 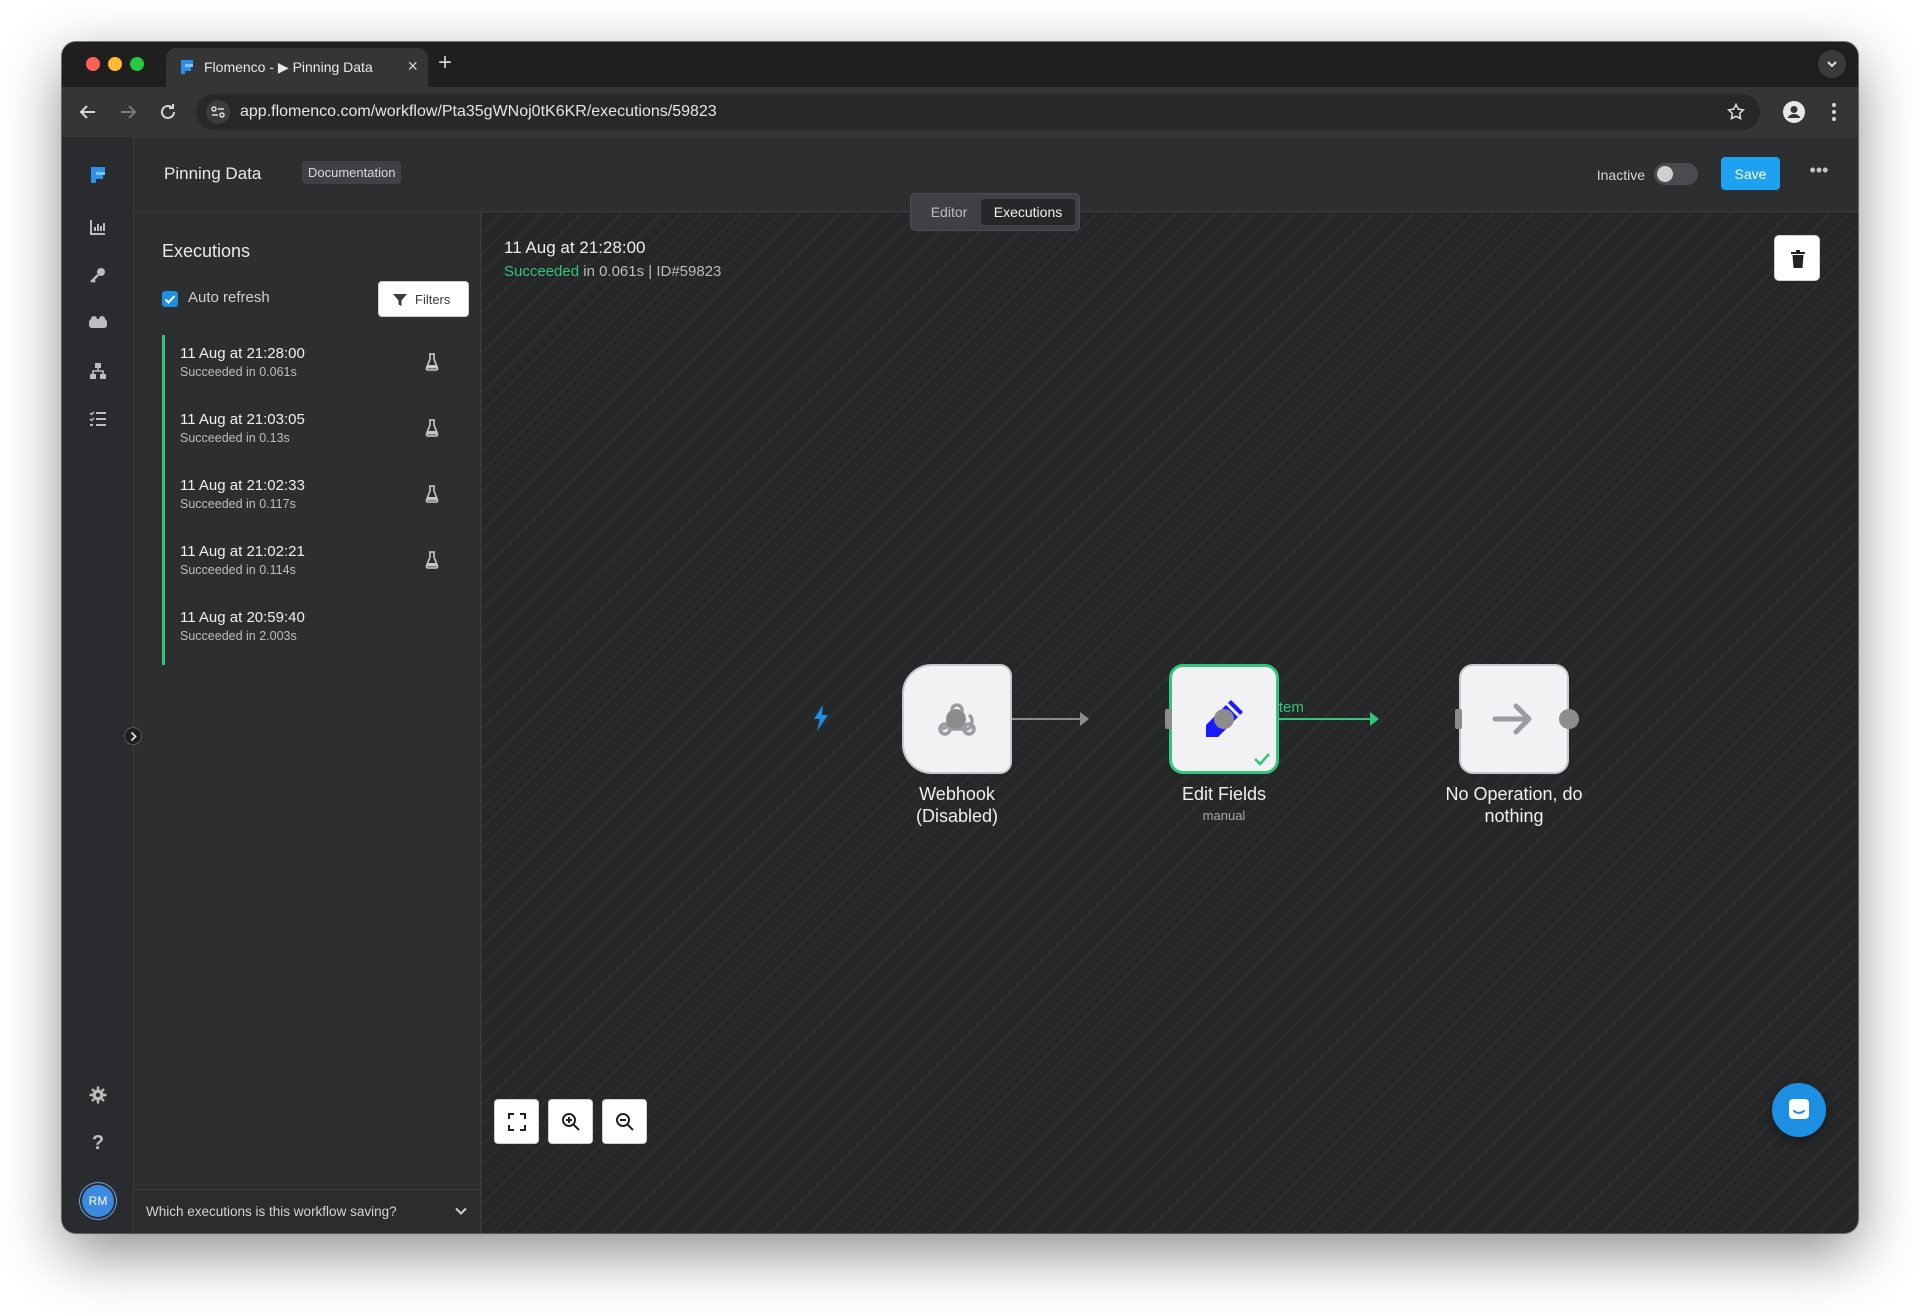 What do you see at coordinates (238, 504) in the screenshot?
I see `execution-status: Succeeded in 0.117s` at bounding box center [238, 504].